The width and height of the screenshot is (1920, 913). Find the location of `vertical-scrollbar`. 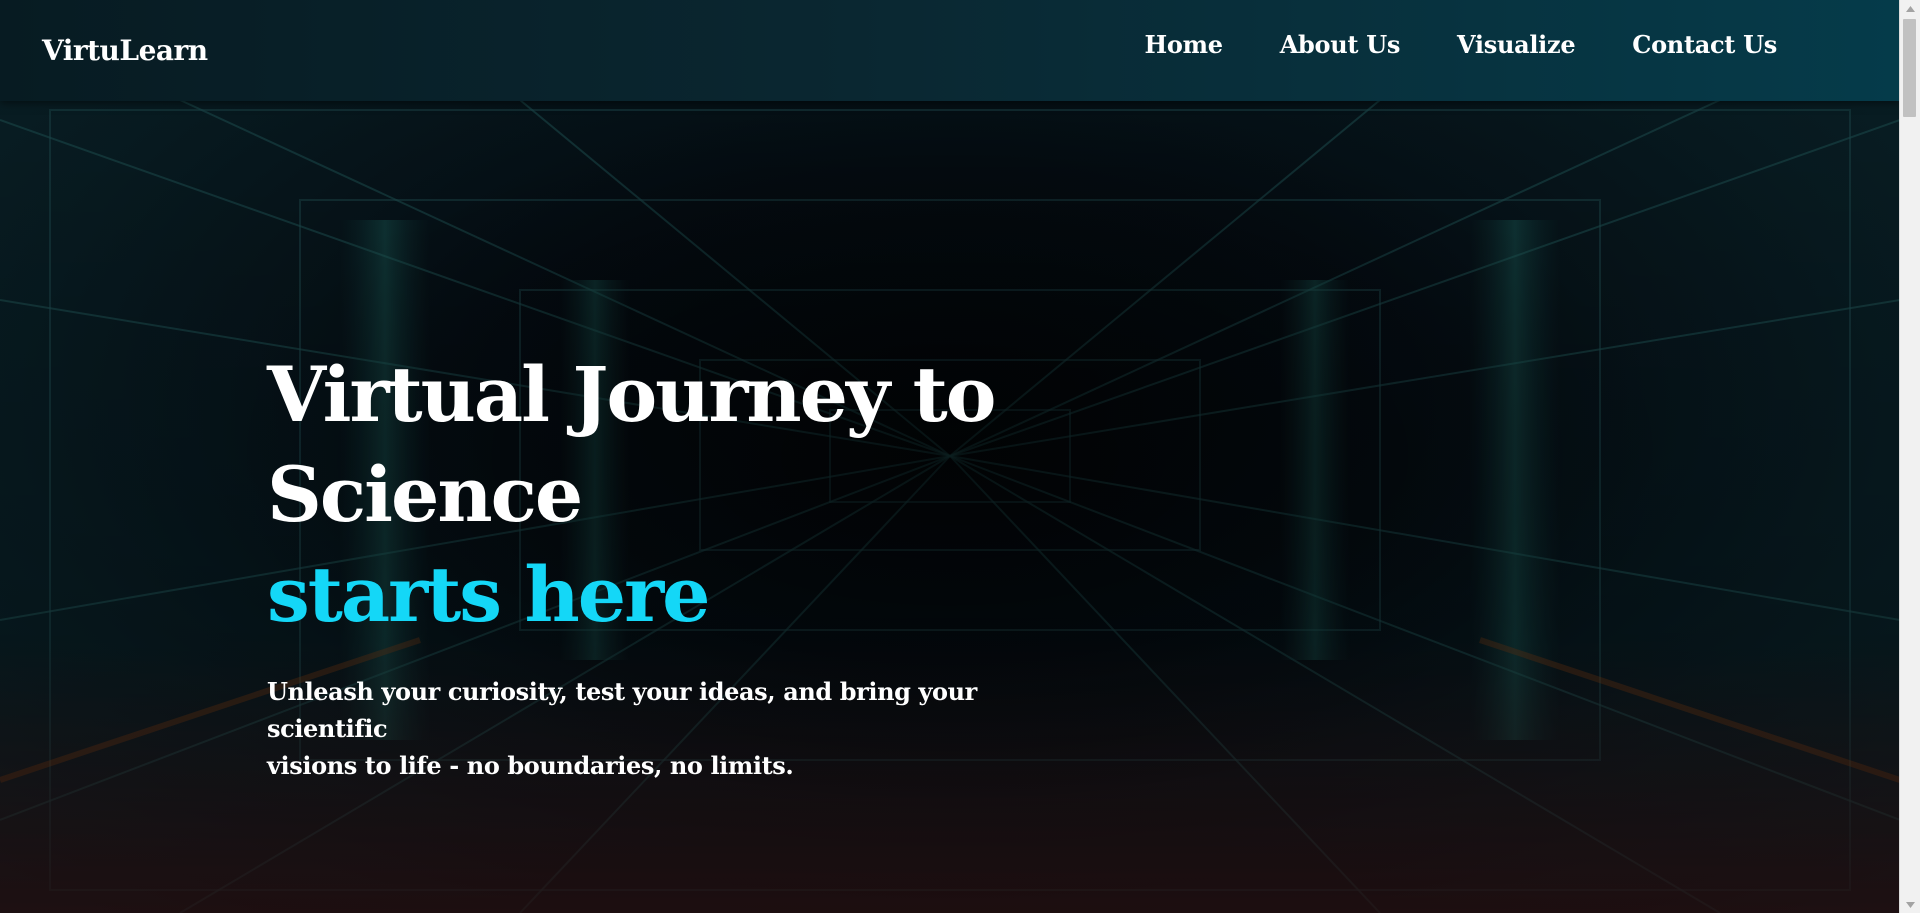

vertical-scrollbar is located at coordinates (1909, 456).